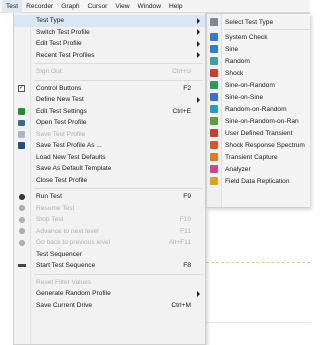  What do you see at coordinates (109, 21) in the screenshot?
I see `menu-item-test-type: Test Type` at bounding box center [109, 21].